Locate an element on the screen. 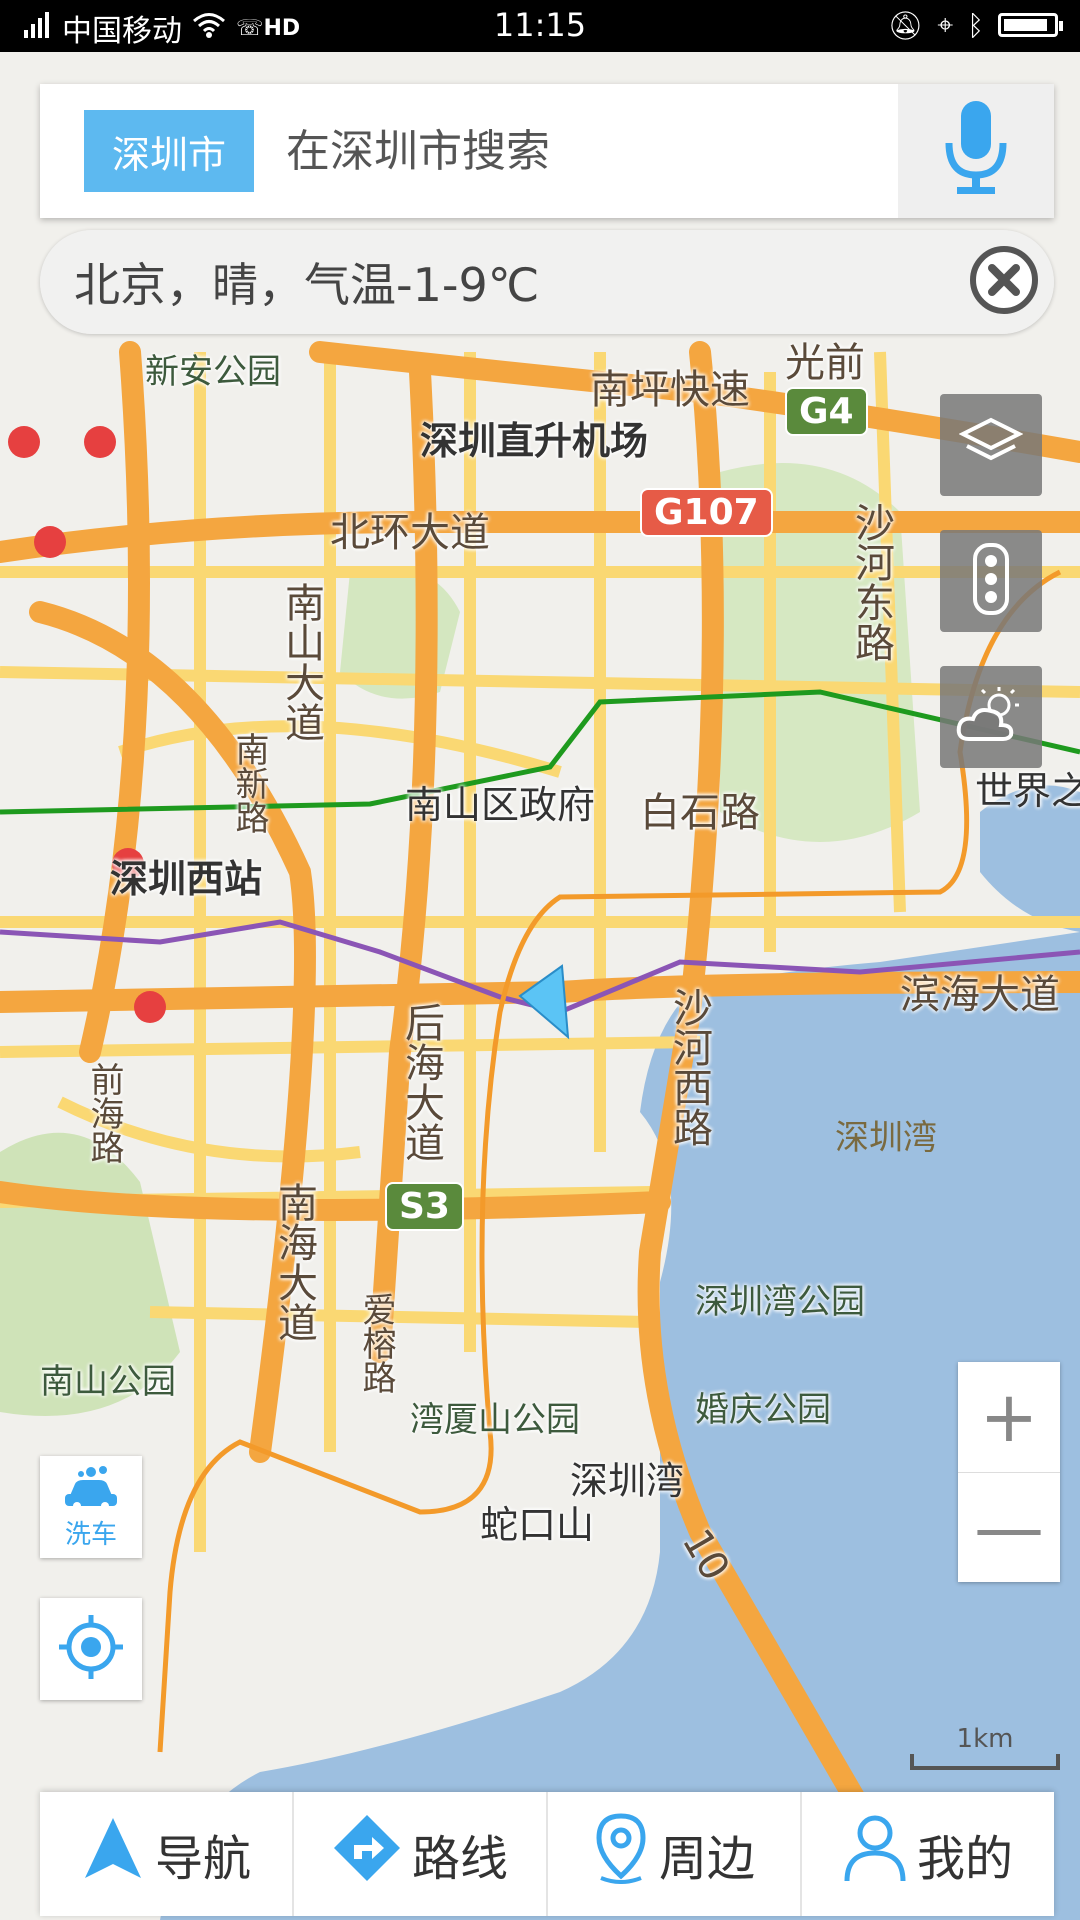 Image resolution: width=1080 pixels, height=1920 pixels. map-label-guangqian: 光前 is located at coordinates (825, 359).